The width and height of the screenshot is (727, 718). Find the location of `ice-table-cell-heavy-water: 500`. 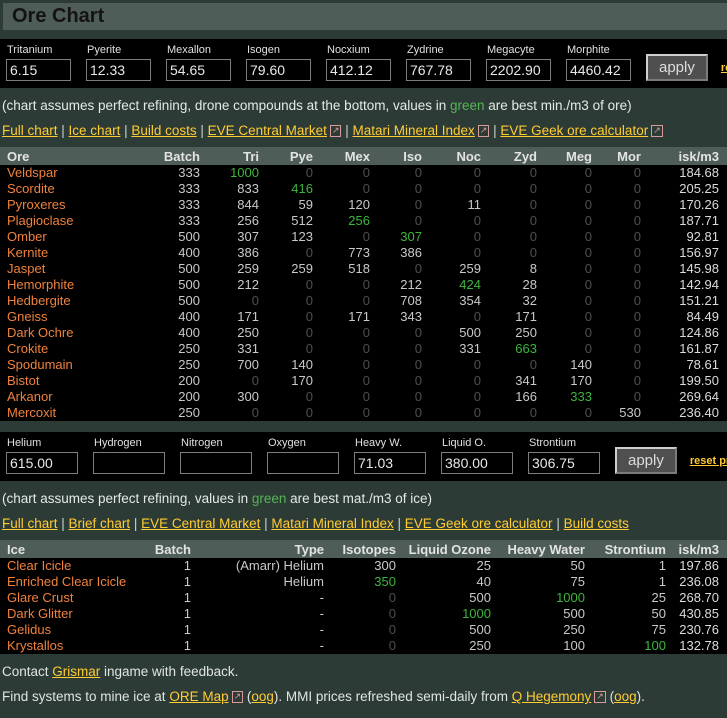

ice-table-cell-heavy-water: 500 is located at coordinates (538, 614).